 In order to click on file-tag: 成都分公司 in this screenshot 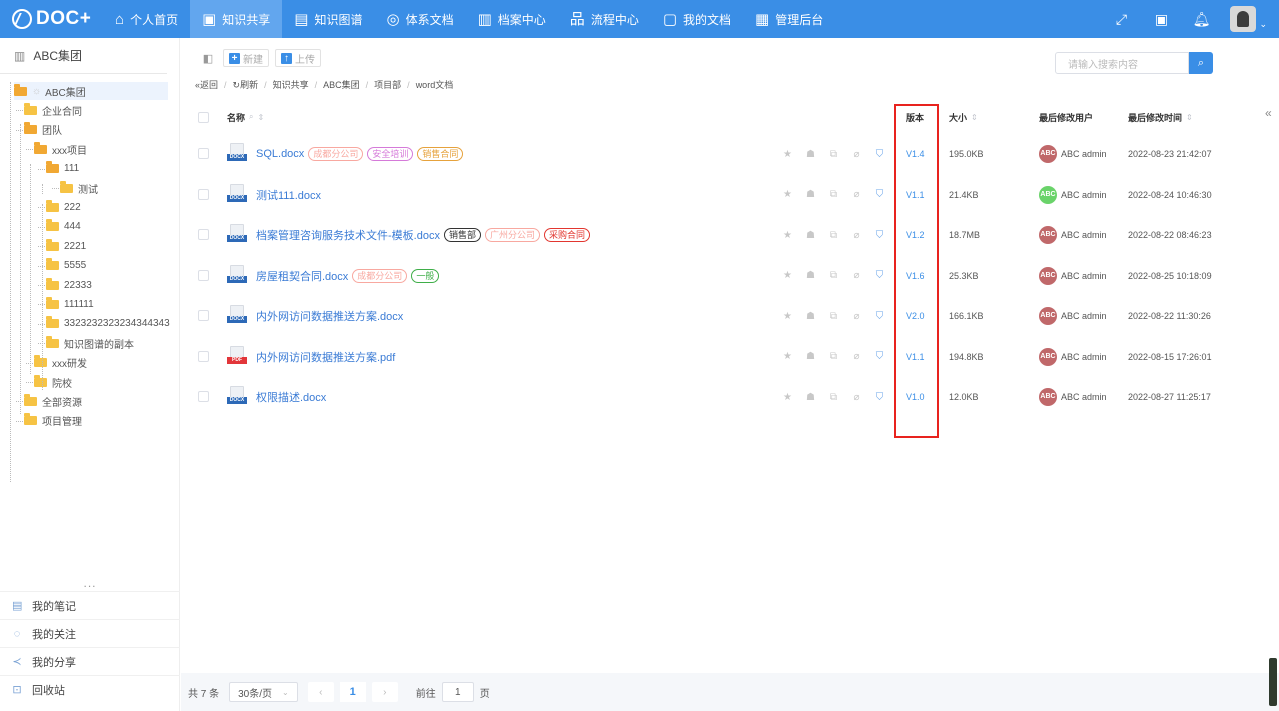, I will do `click(336, 154)`.